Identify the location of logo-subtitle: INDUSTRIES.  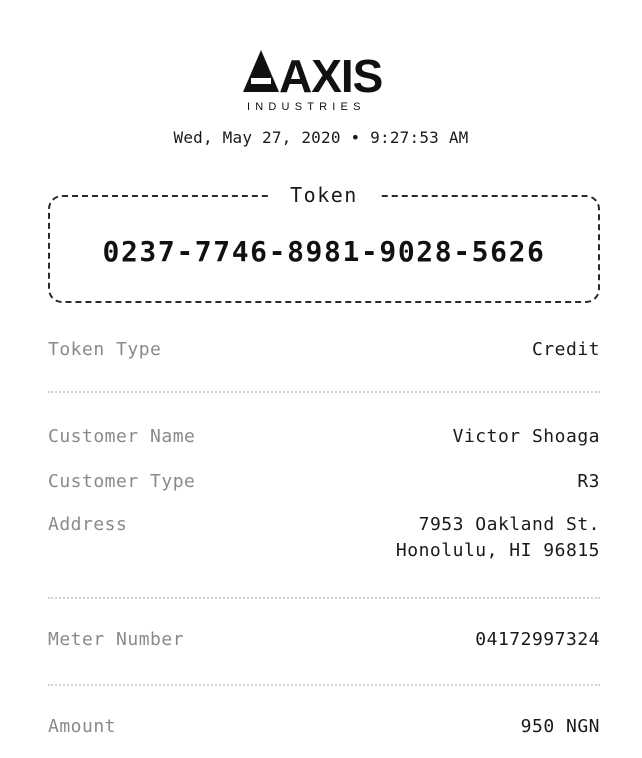
(306, 107).